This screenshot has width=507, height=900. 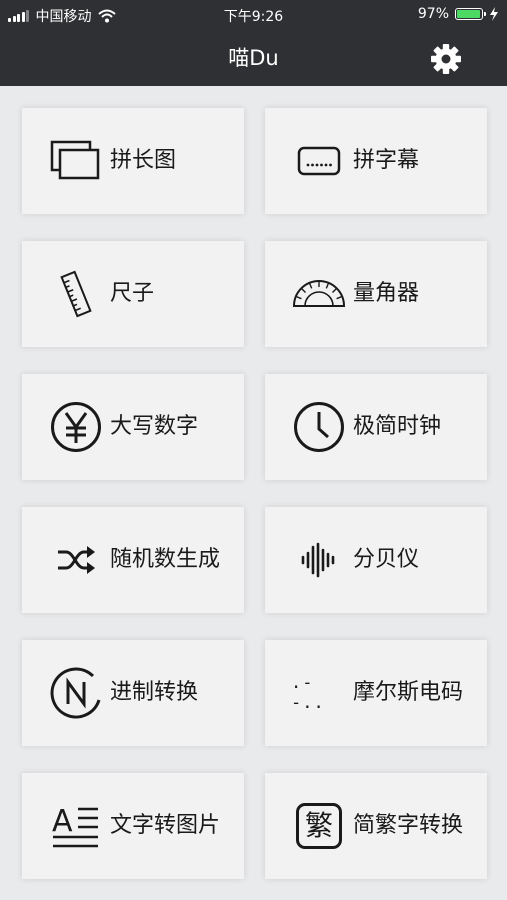 I want to click on tool-card-base-conversion: 进制转换, so click(x=133, y=693).